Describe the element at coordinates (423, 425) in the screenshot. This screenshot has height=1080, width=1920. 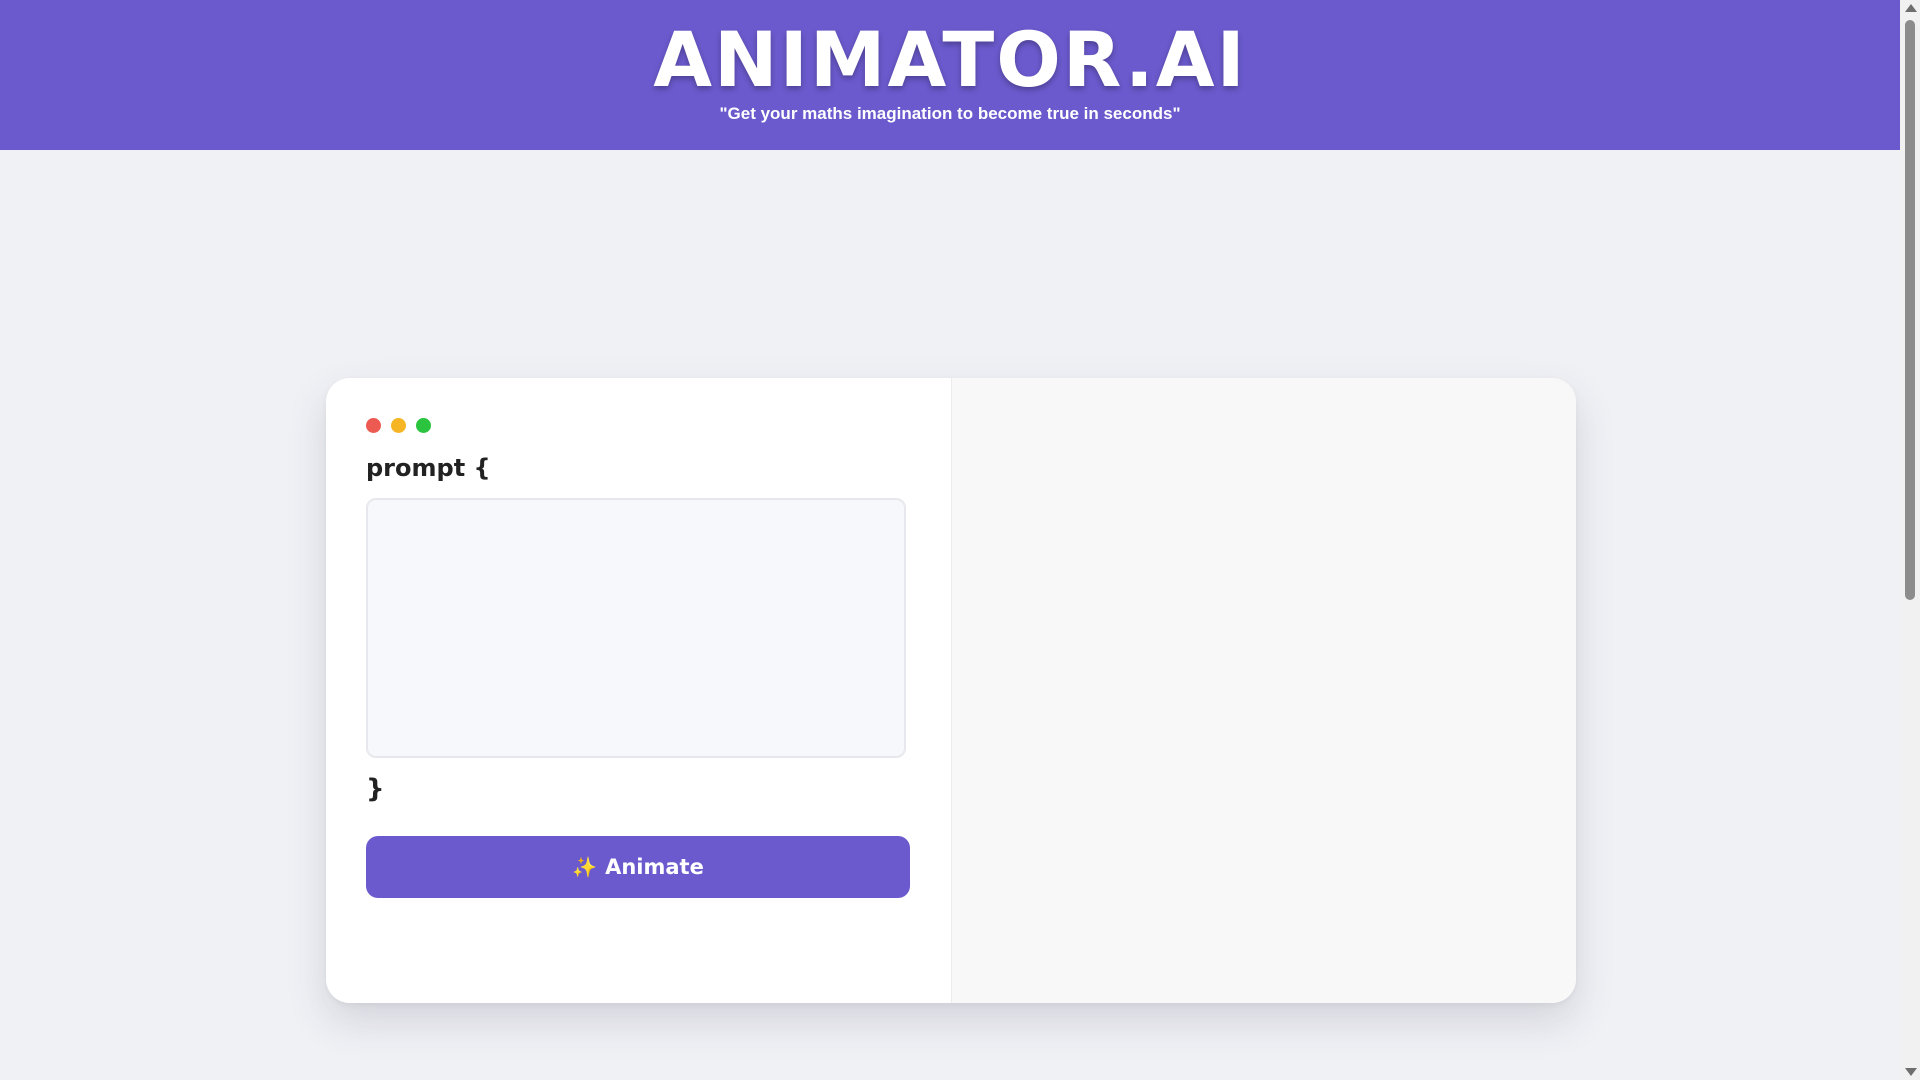
I see `maximize-dot-icon` at that location.